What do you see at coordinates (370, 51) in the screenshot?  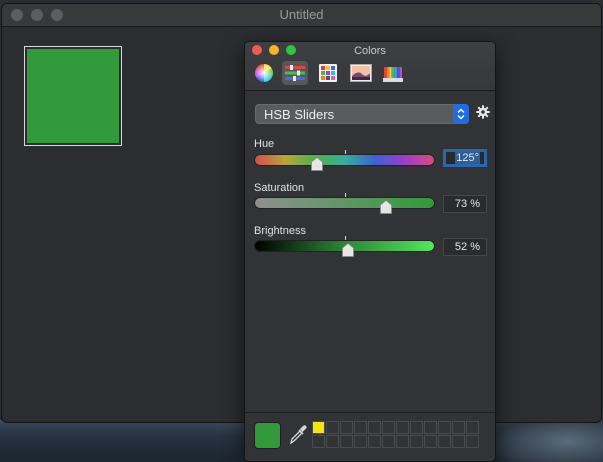 I see `colors-panel-title: Colors` at bounding box center [370, 51].